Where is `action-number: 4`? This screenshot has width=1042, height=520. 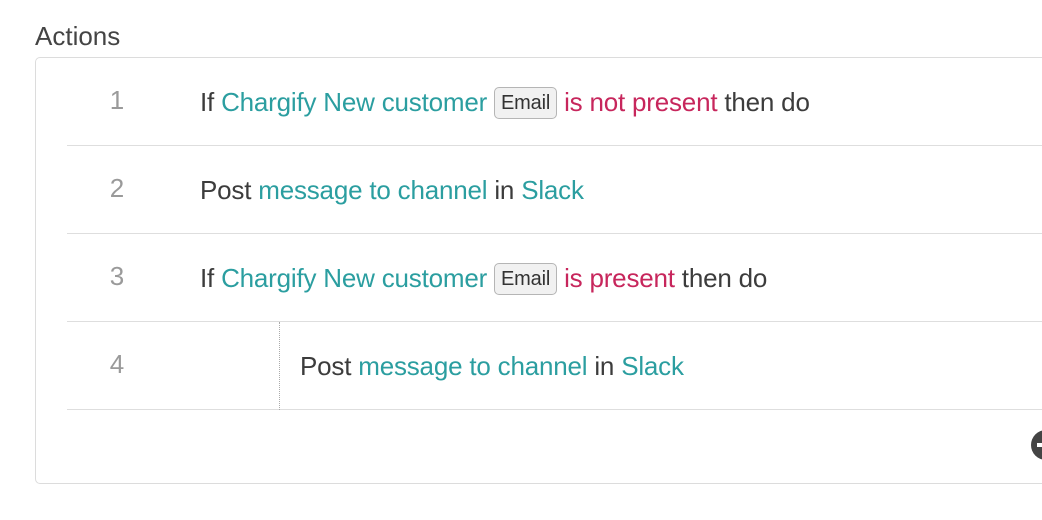 action-number: 4 is located at coordinates (117, 364).